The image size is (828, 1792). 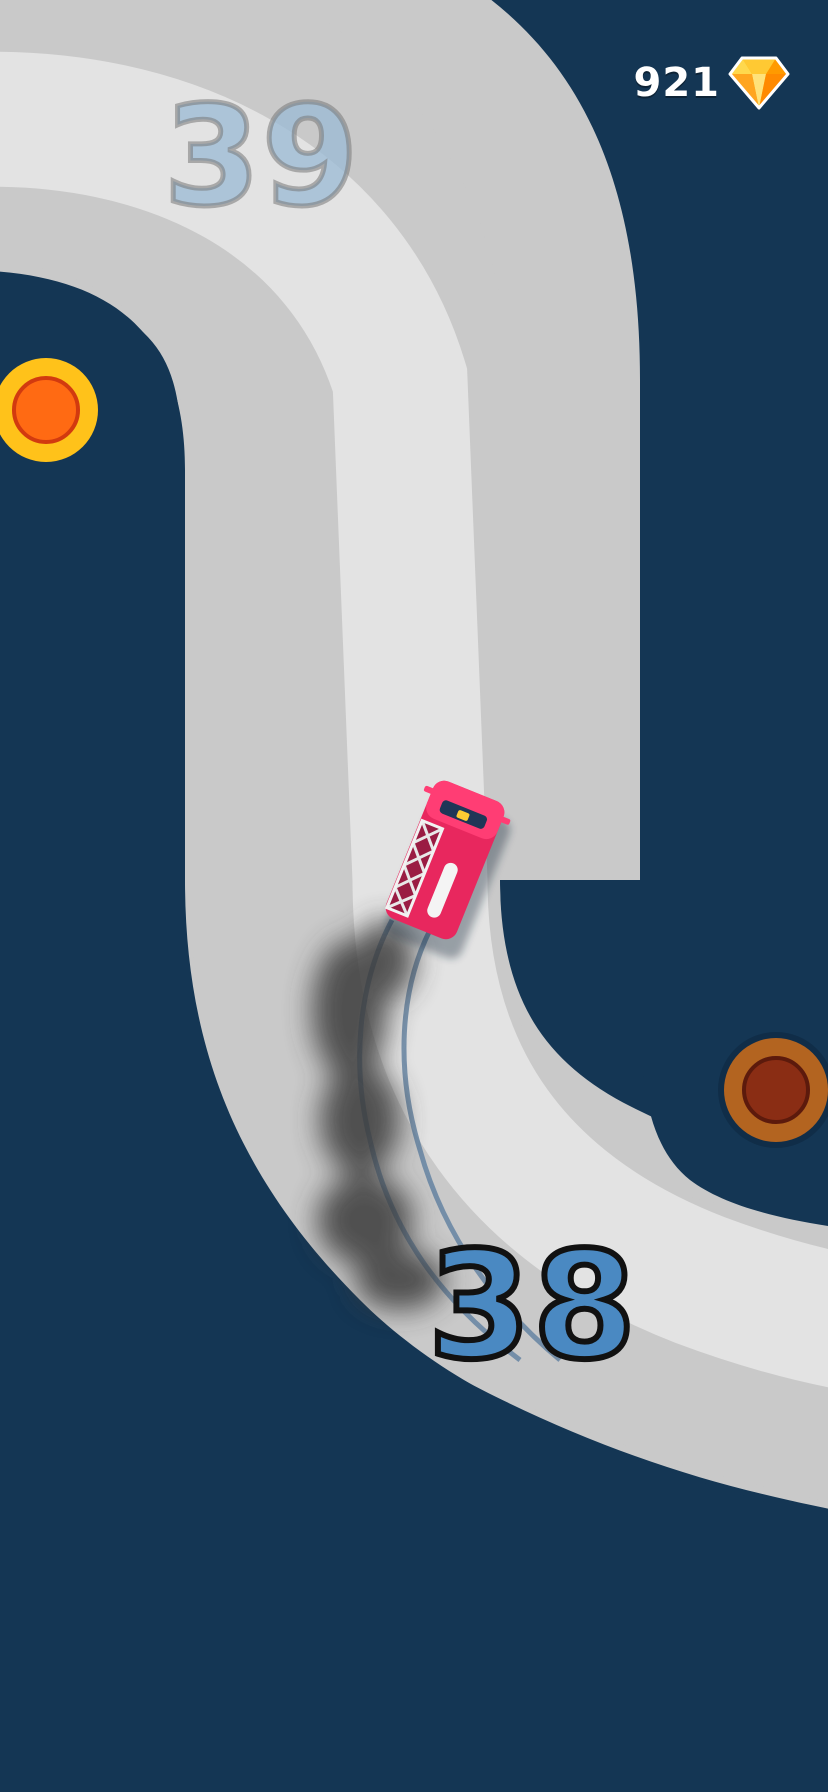 What do you see at coordinates (759, 83) in the screenshot?
I see `diamond-icon` at bounding box center [759, 83].